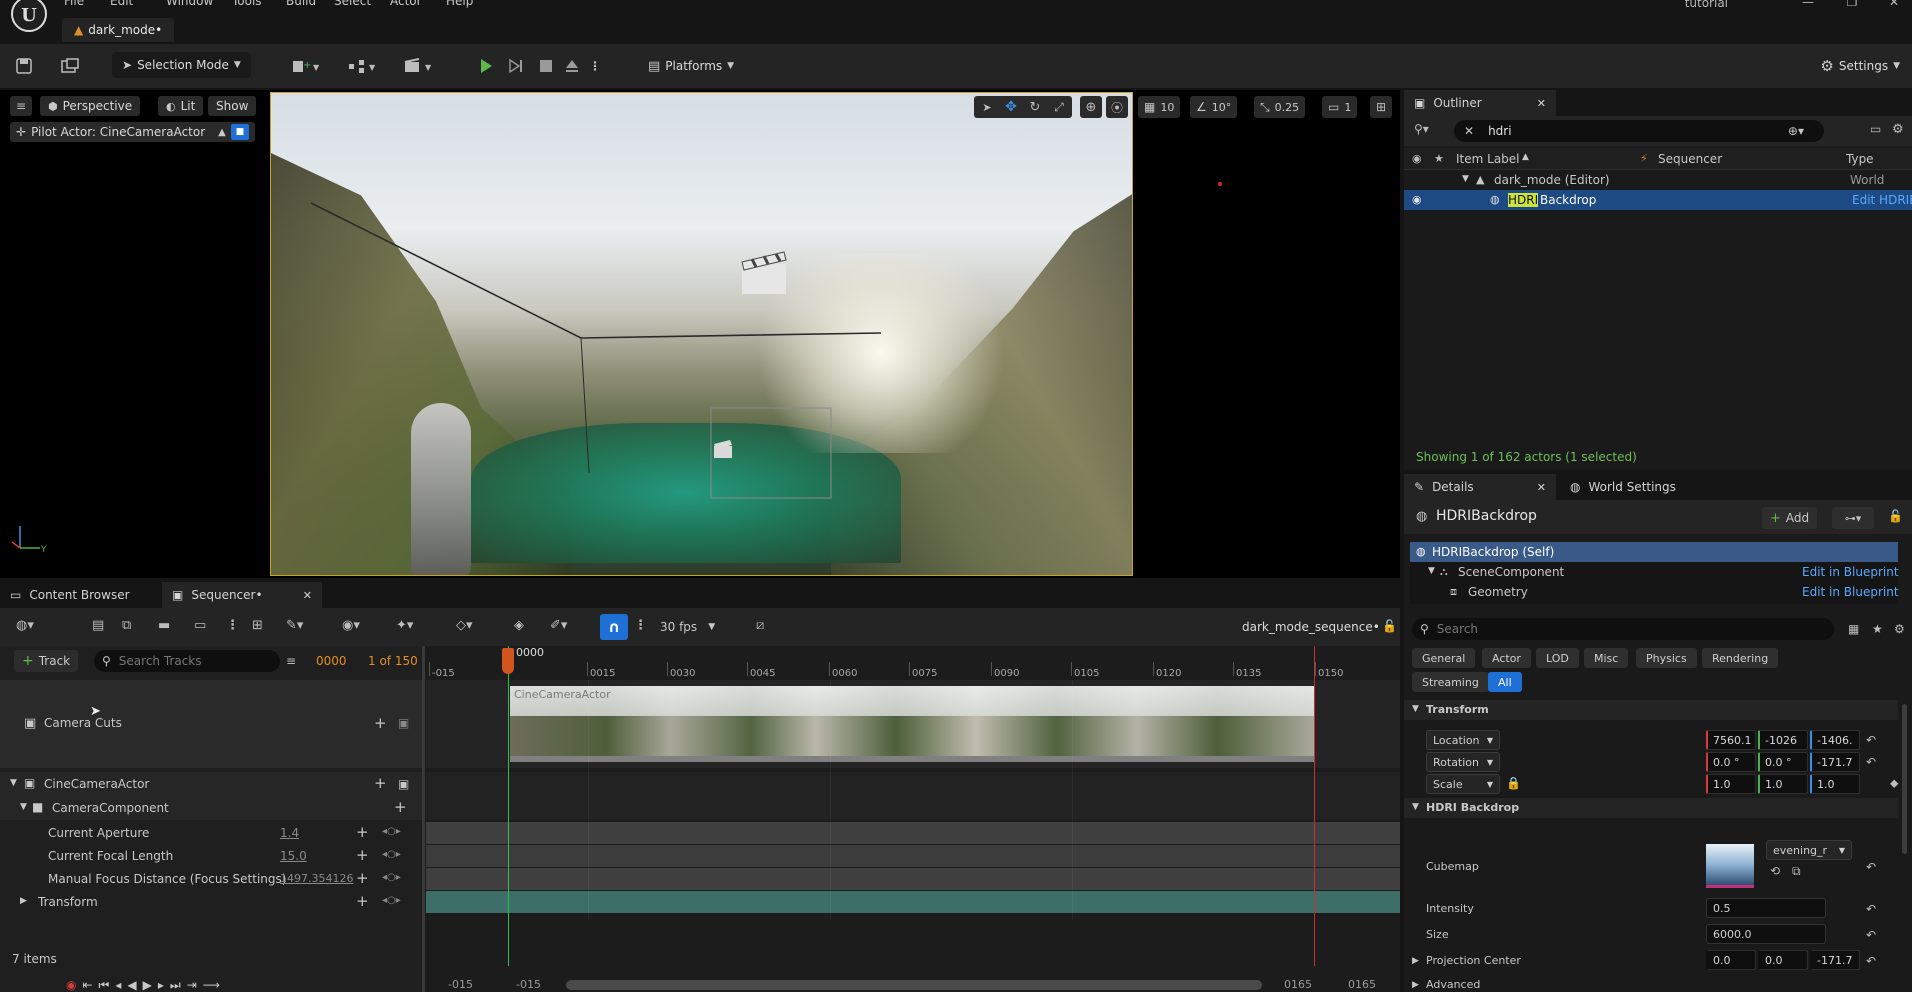 Image resolution: width=1912 pixels, height=992 pixels. I want to click on surface-snap-icon: ⦿, so click(1117, 107).